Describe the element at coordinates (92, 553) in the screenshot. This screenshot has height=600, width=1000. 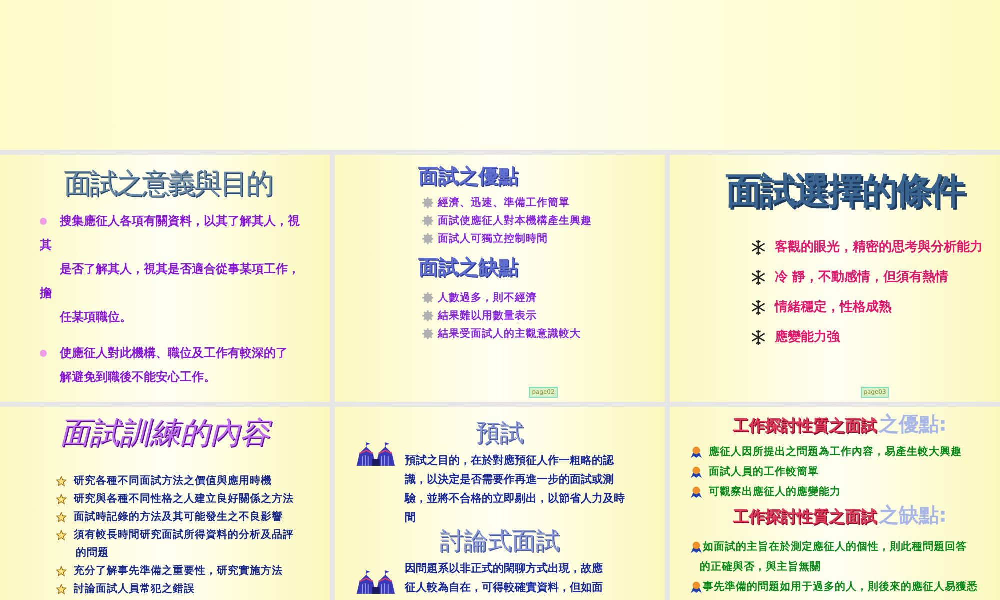
I see `bullet-text: 的問題` at that location.